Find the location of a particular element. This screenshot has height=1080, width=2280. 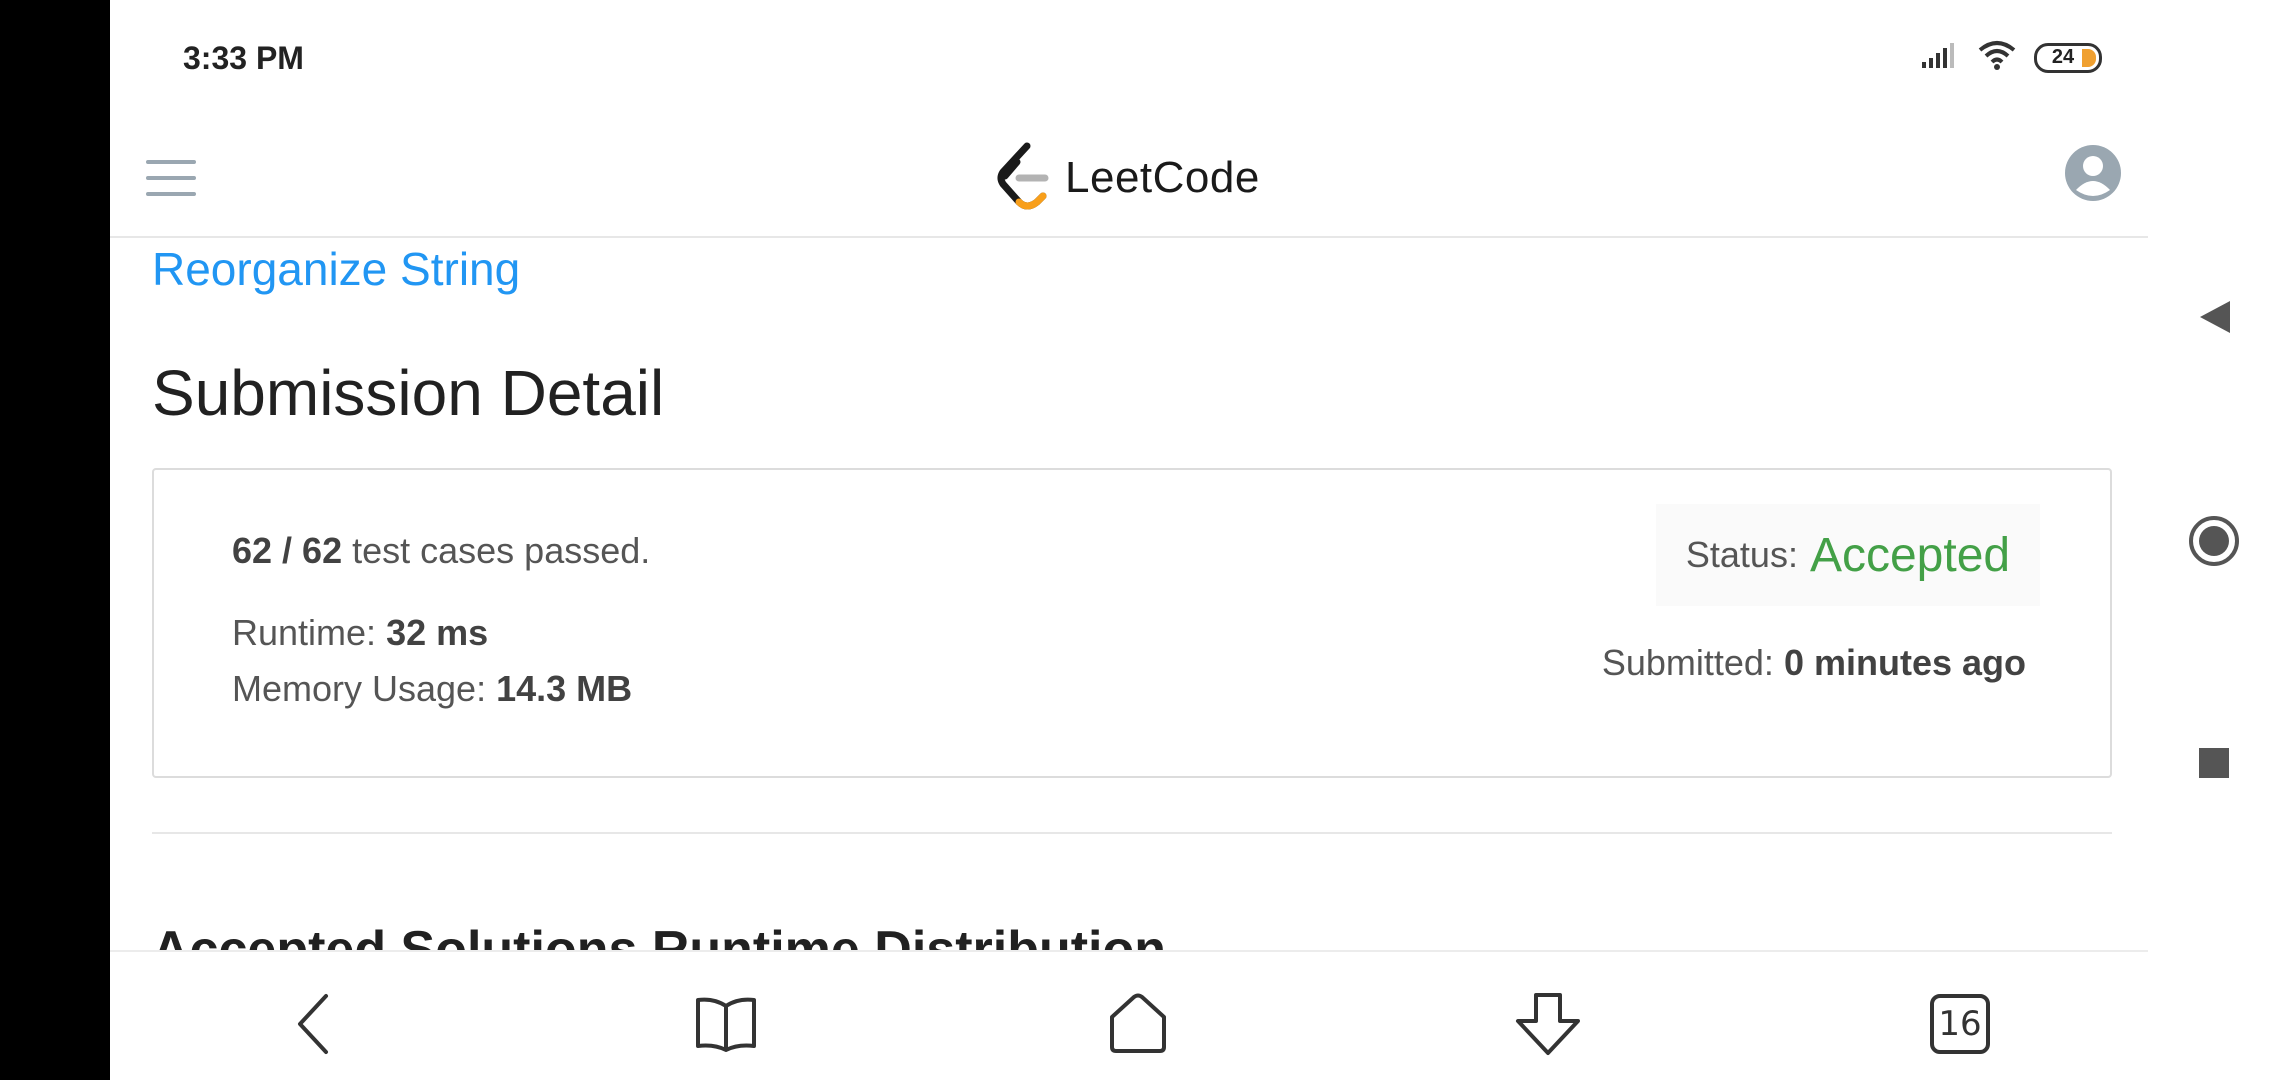

test-cases-summary: 62 / 62 test cases passed. is located at coordinates (441, 551).